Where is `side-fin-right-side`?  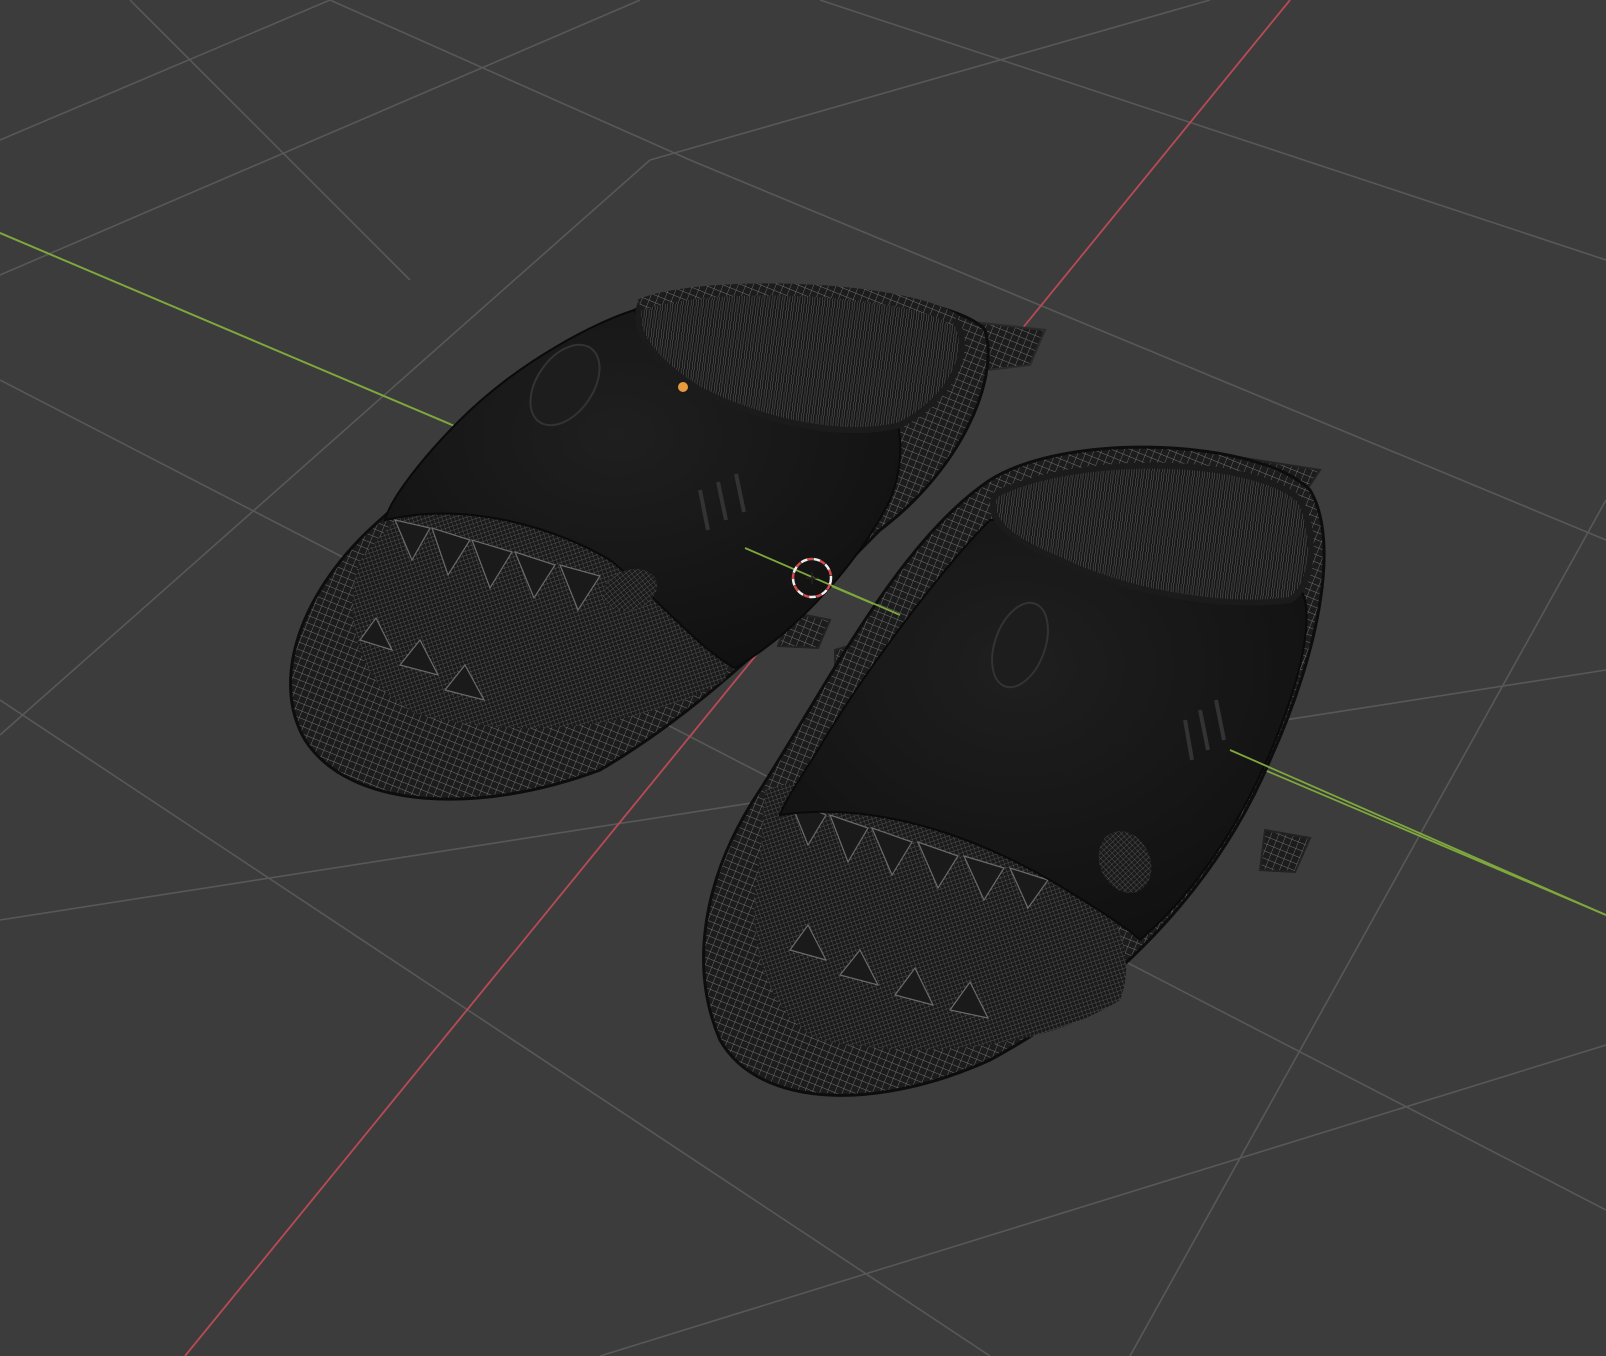
side-fin-right-side is located at coordinates (1285, 851).